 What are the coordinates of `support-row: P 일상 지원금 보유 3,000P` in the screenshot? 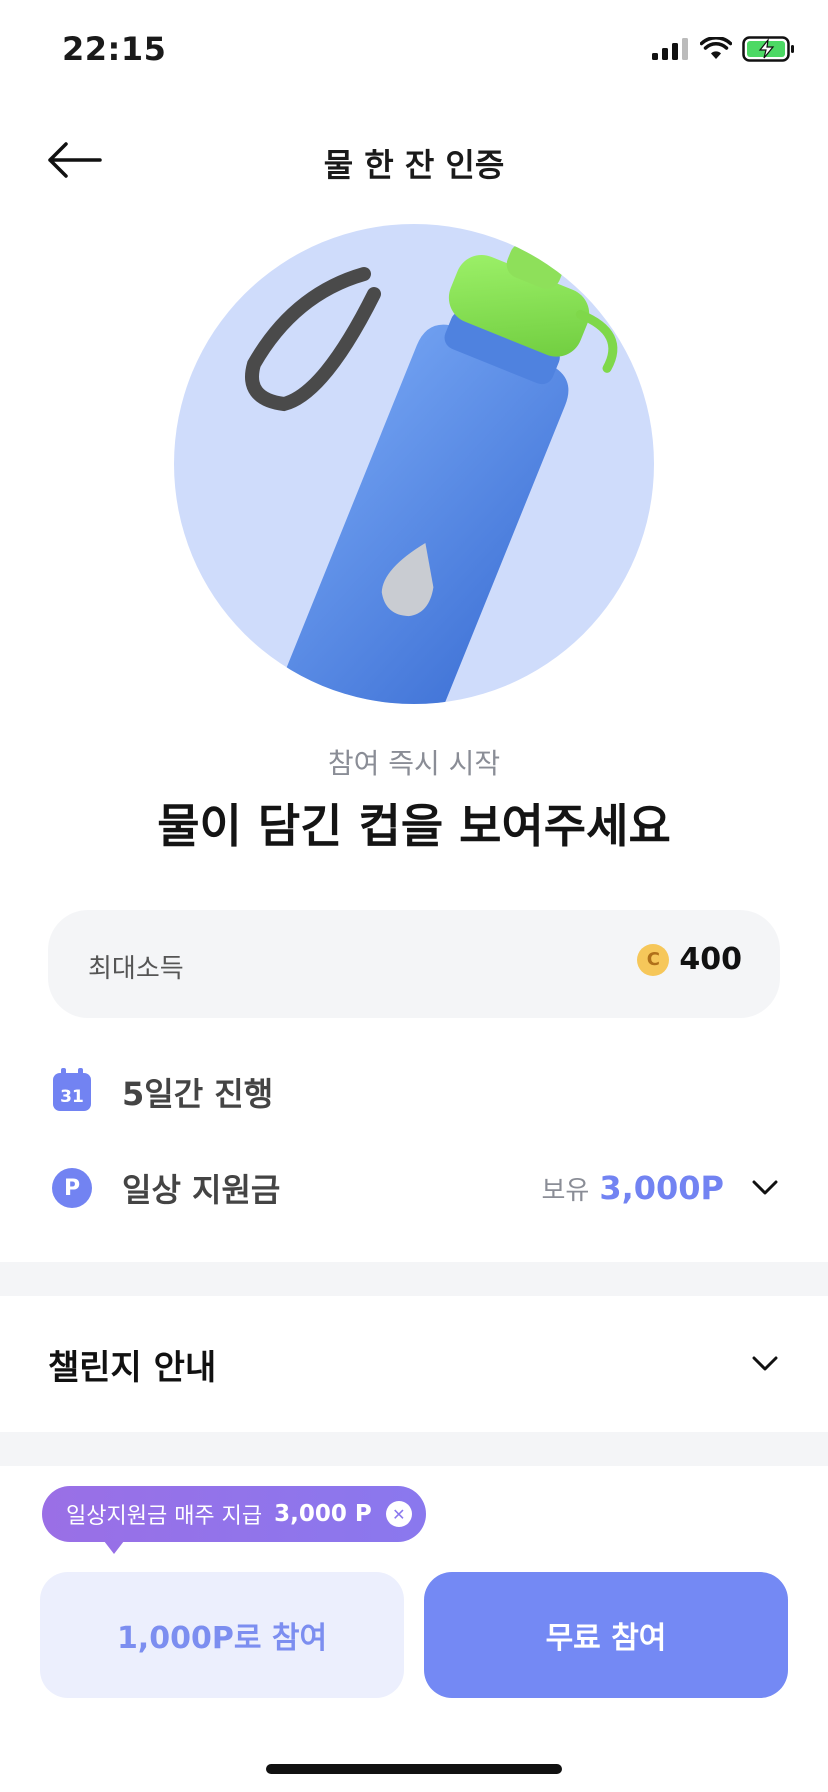 It's located at (414, 1188).